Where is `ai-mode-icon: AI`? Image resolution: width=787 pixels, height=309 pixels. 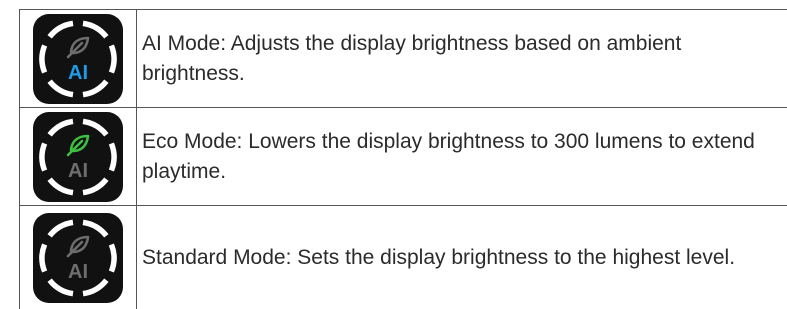 ai-mode-icon: AI is located at coordinates (78, 59).